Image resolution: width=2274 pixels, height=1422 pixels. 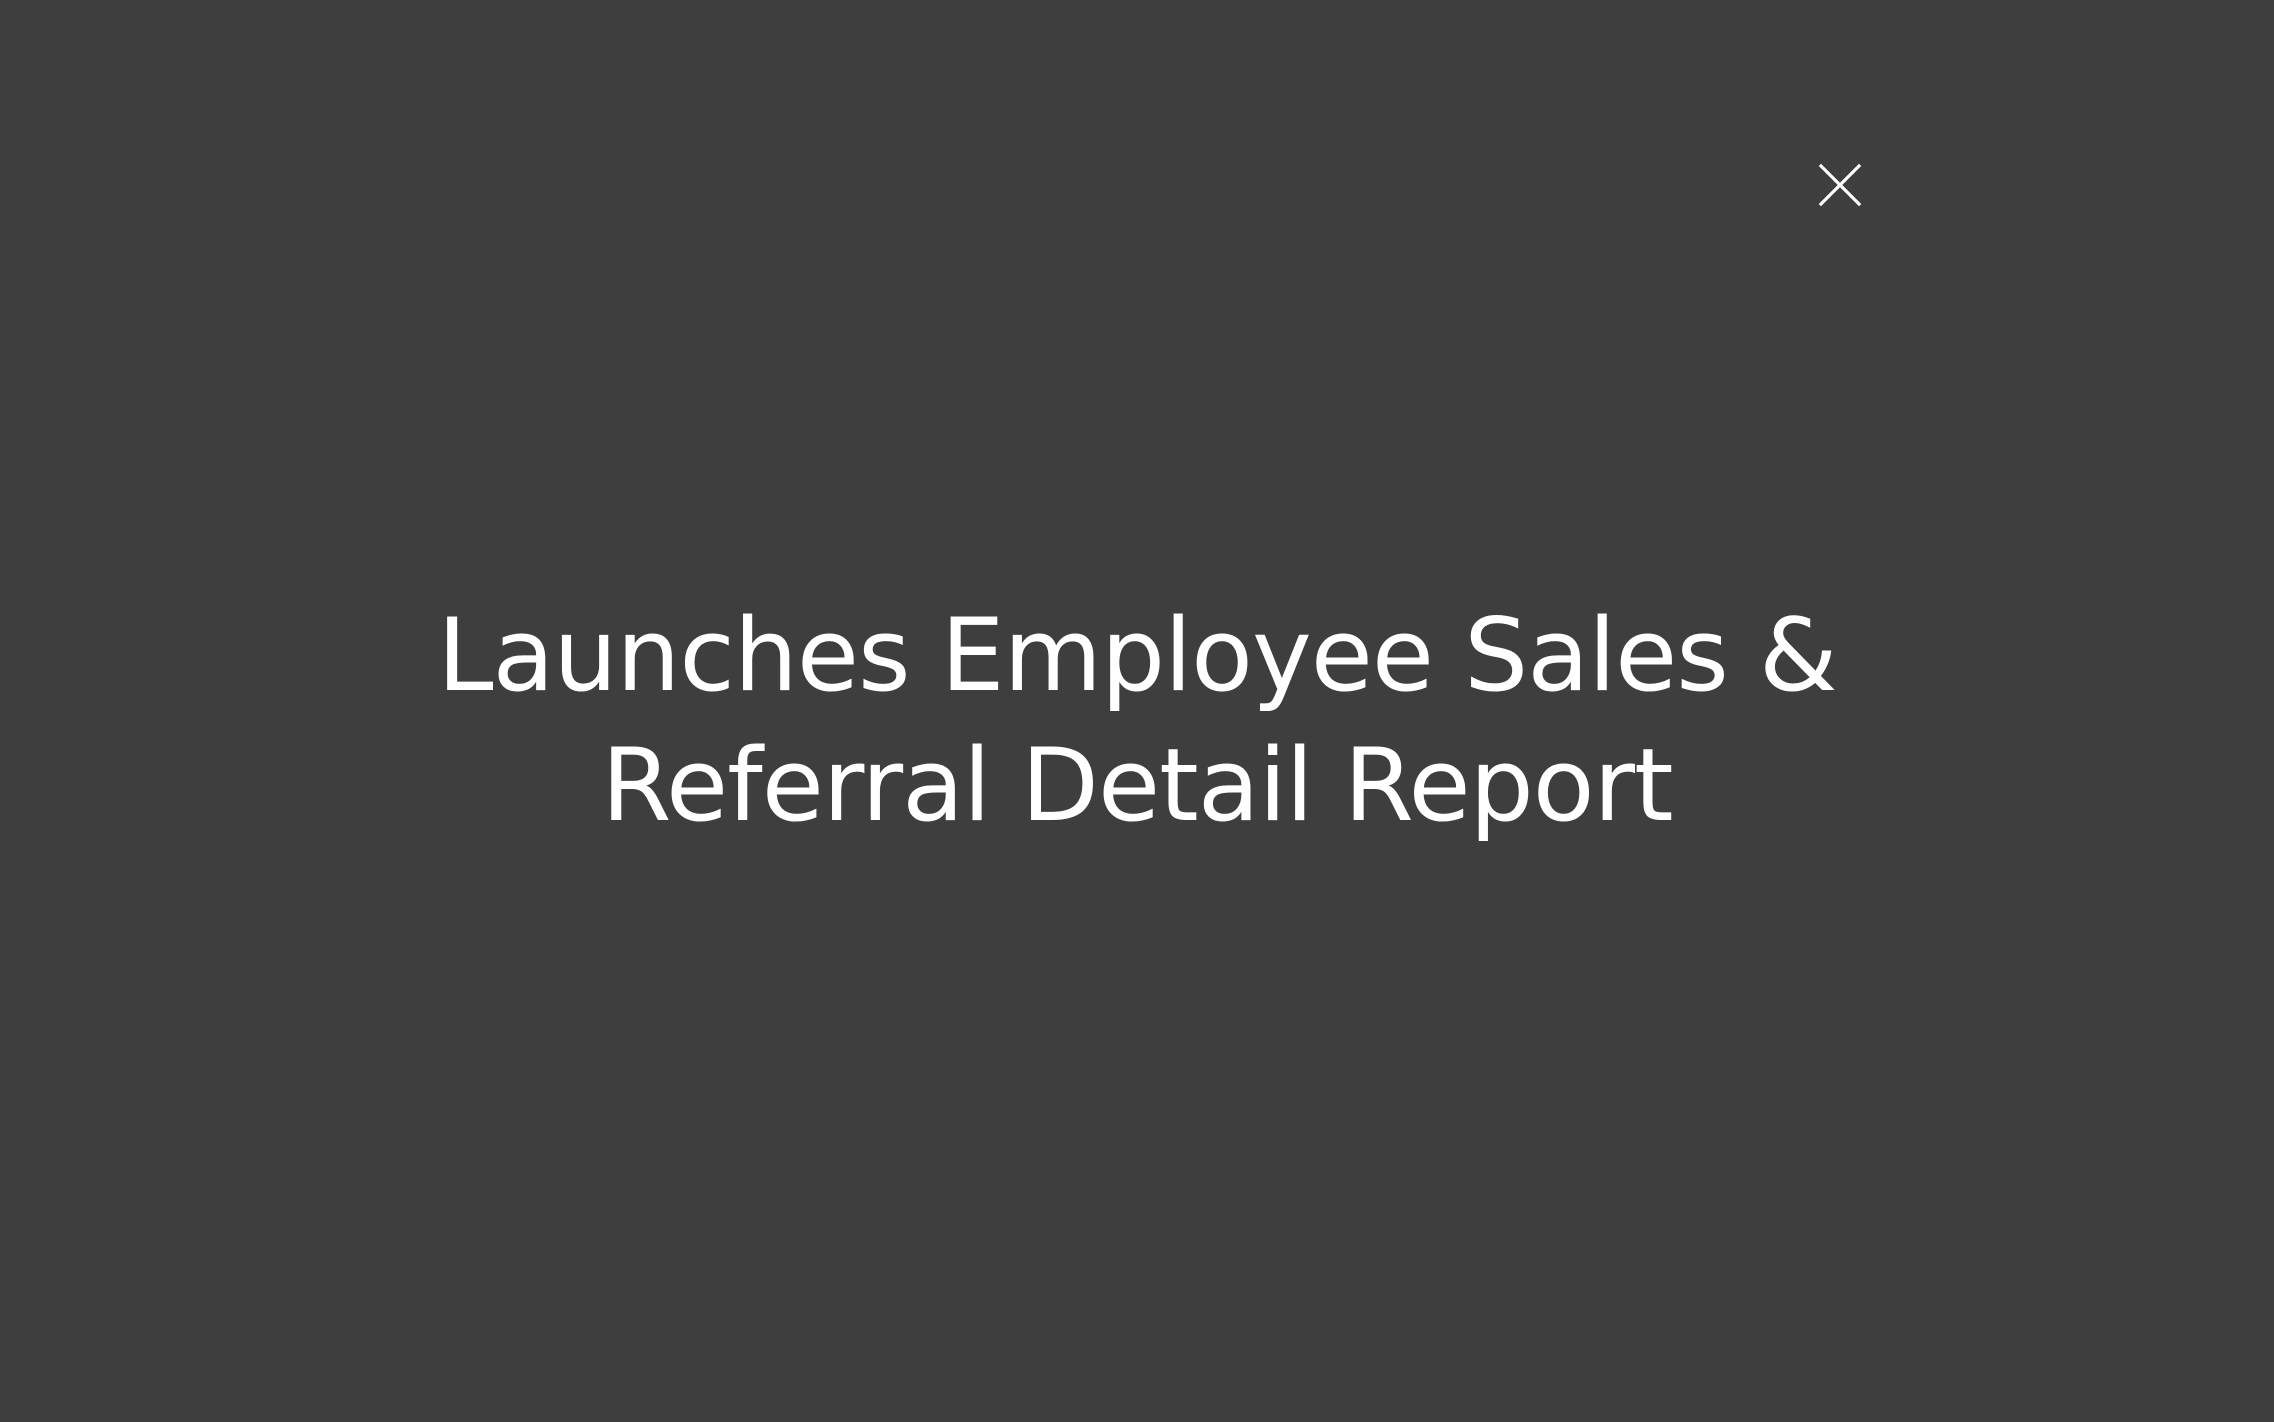 What do you see at coordinates (1137, 785) in the screenshot?
I see `dialog-message-line-2: Referral Detail Report` at bounding box center [1137, 785].